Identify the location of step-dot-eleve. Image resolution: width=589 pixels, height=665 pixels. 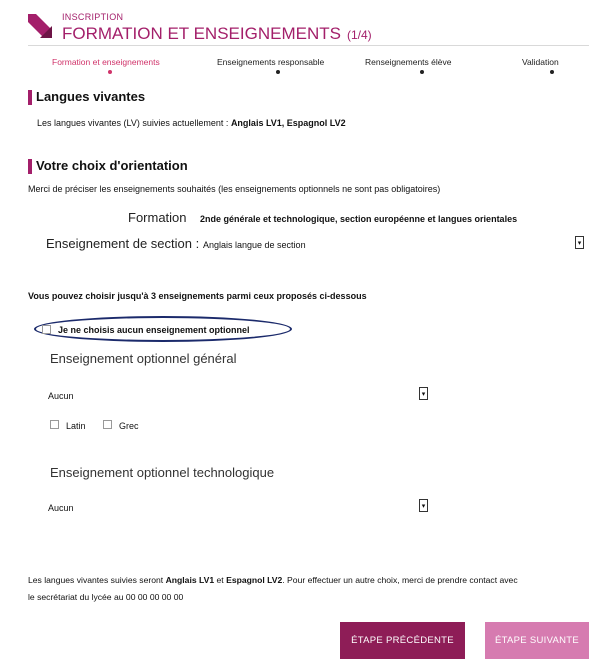
(422, 72).